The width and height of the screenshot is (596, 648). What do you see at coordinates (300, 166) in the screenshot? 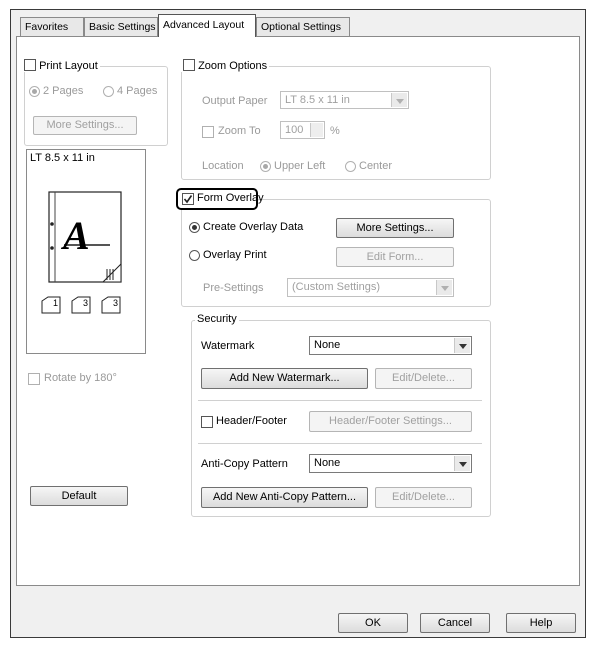
I see `upper-left-label: Upper Left` at bounding box center [300, 166].